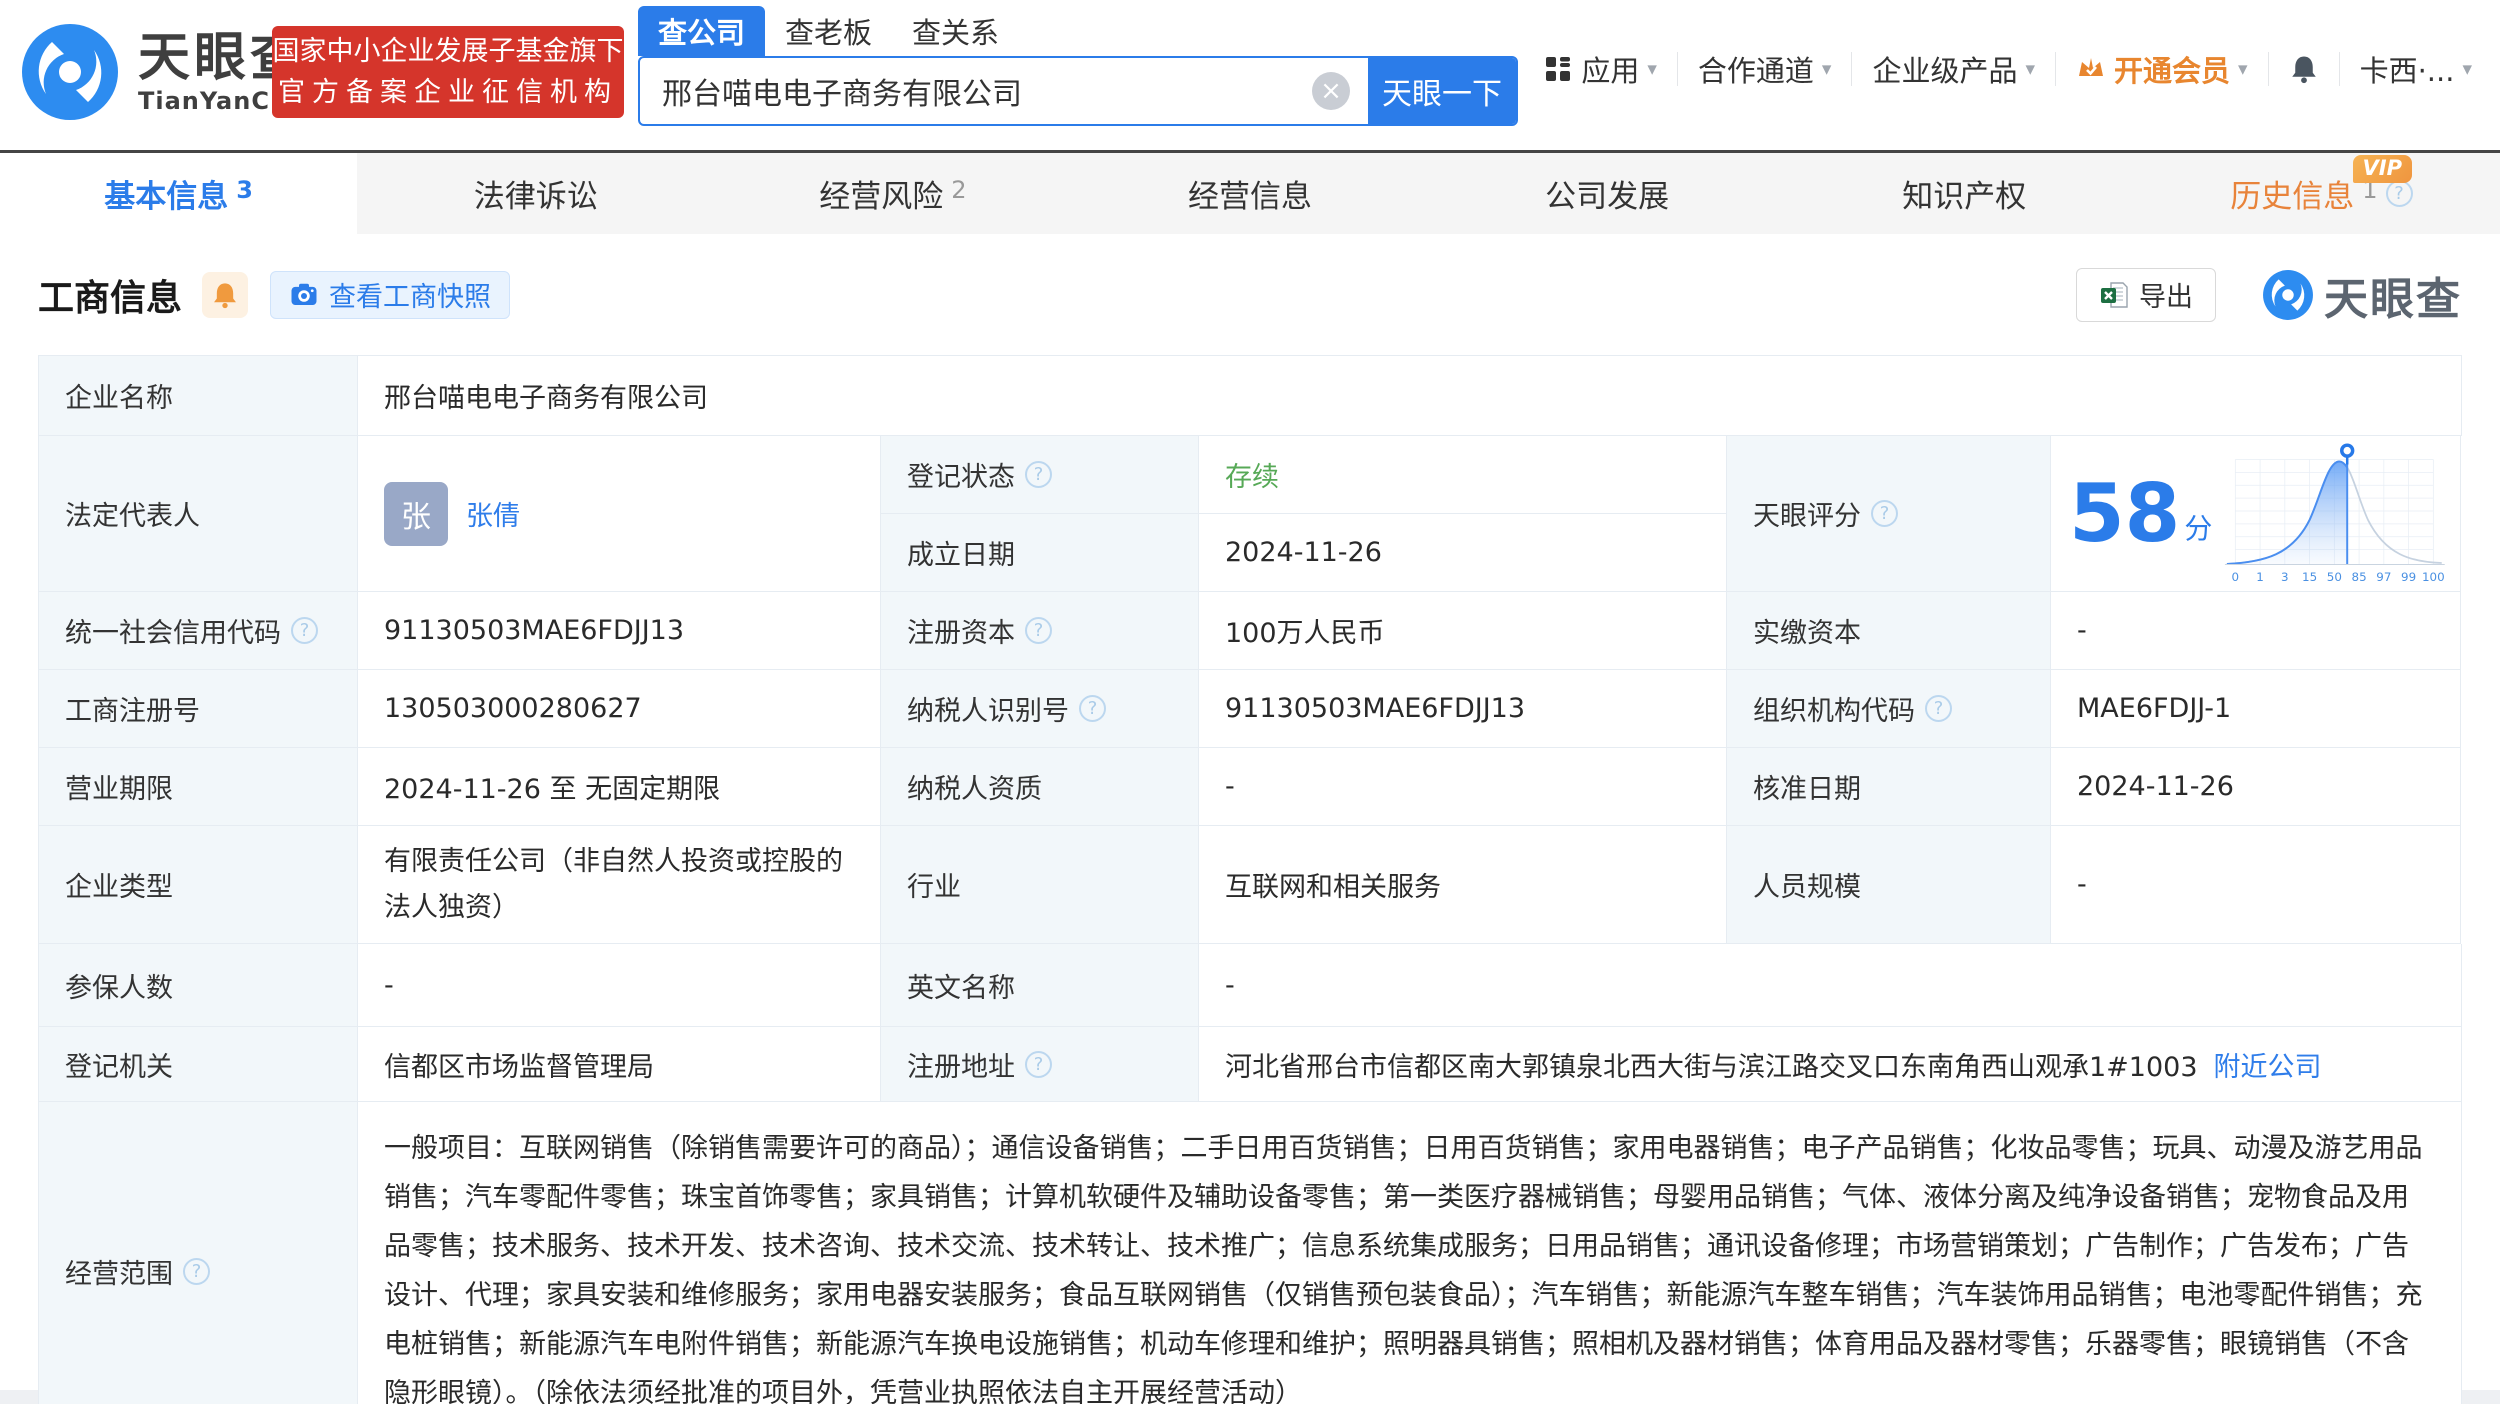 This screenshot has height=1404, width=2500. What do you see at coordinates (2309, 576) in the screenshot?
I see `svg-text: 15` at bounding box center [2309, 576].